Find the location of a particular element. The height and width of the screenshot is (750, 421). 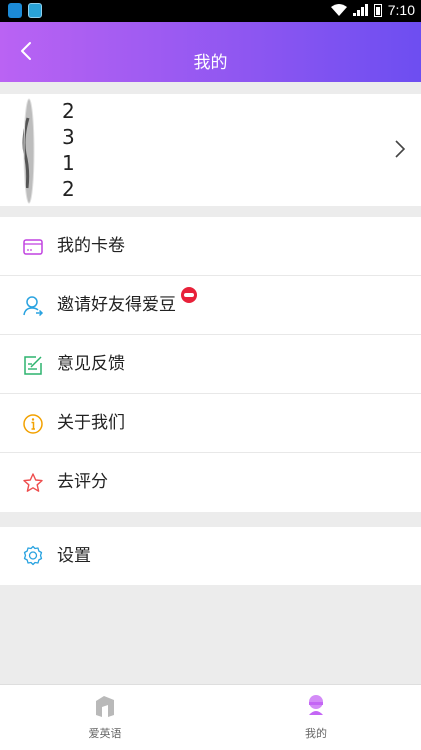

menu-item-coupons: 我的卡卷 is located at coordinates (210, 246).